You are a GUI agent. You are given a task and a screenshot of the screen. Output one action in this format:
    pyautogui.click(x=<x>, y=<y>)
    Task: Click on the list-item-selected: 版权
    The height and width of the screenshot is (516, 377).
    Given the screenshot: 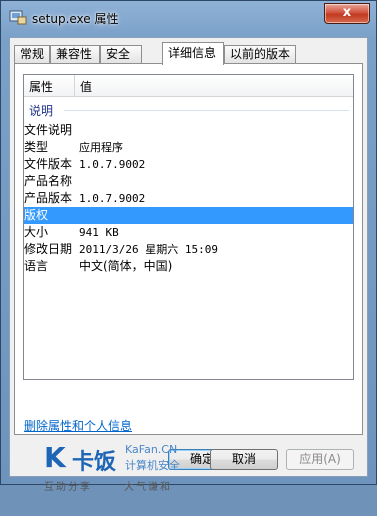 What is the action you would take?
    pyautogui.click(x=188, y=215)
    